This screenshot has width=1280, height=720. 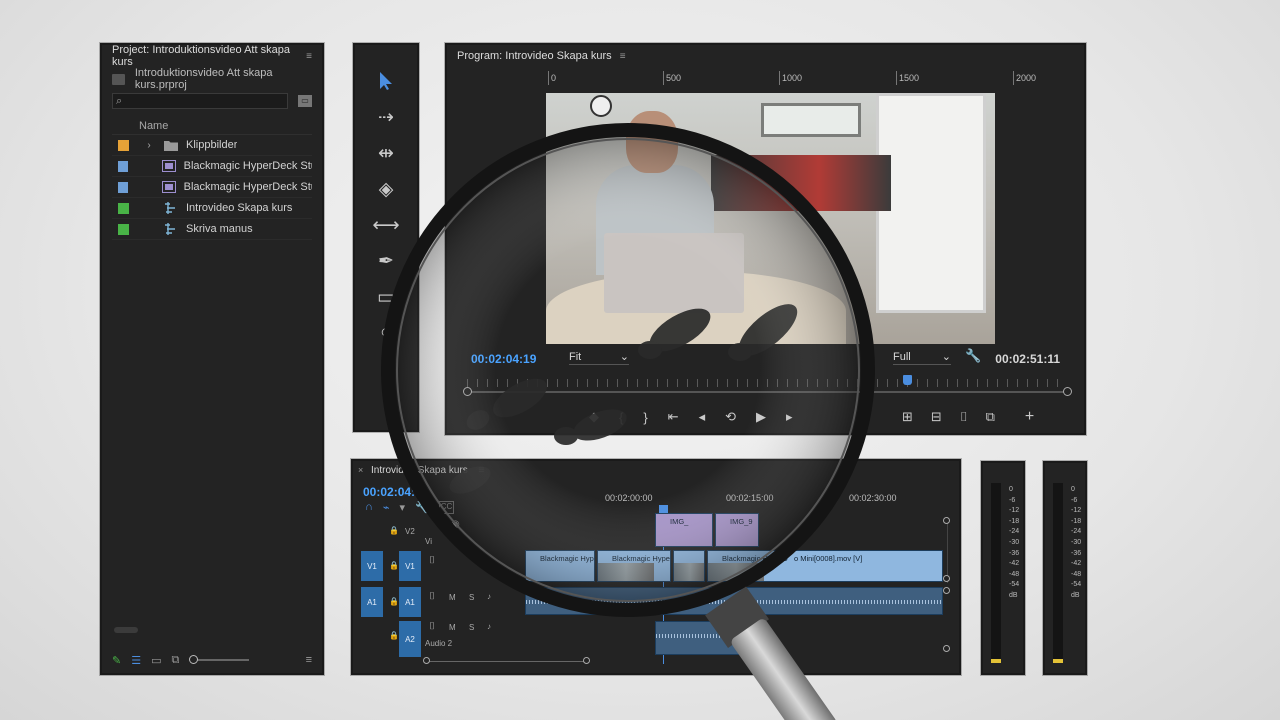 What do you see at coordinates (372, 566) in the screenshot?
I see `source-patch-v1: V1` at bounding box center [372, 566].